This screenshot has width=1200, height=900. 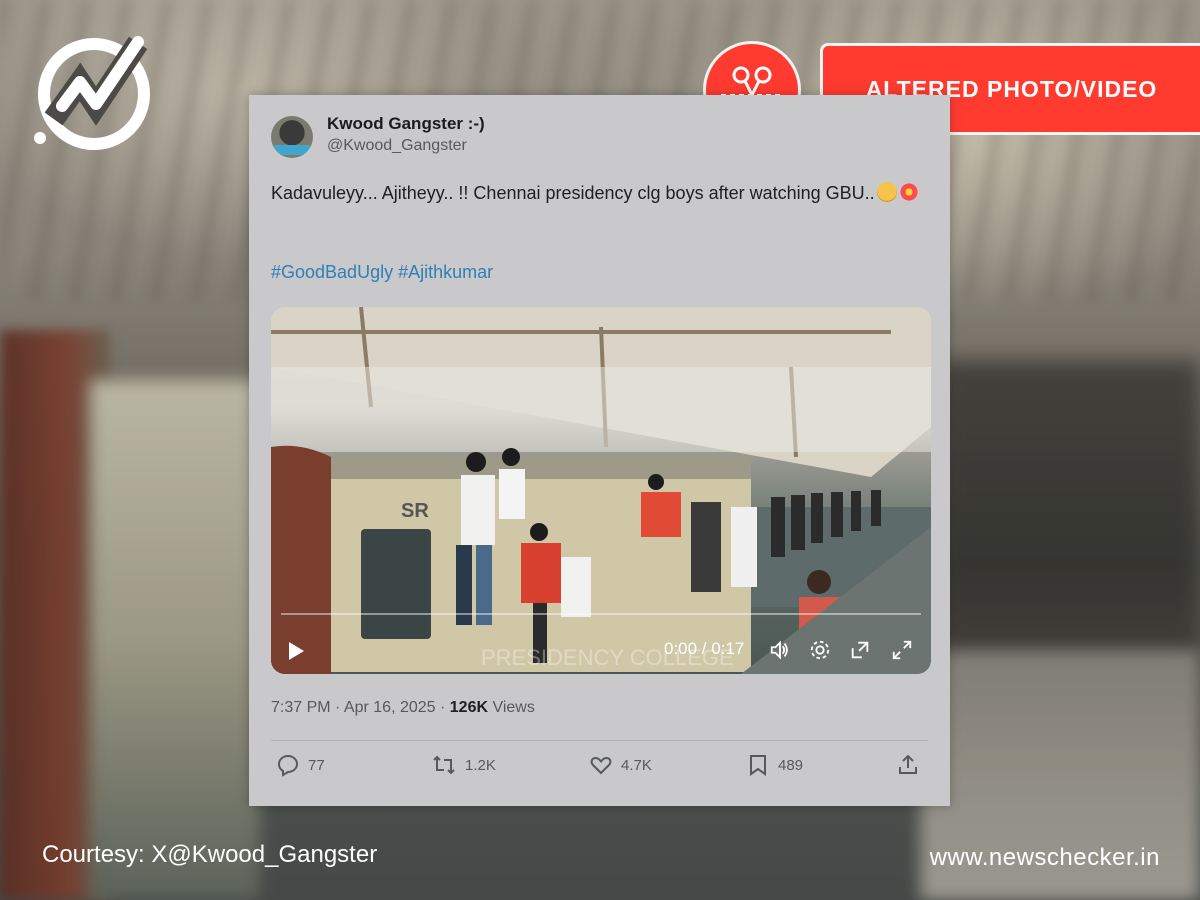 I want to click on tweet-timestamp: 7:37 PM · Apr 16, 2025 ·, so click(x=360, y=707).